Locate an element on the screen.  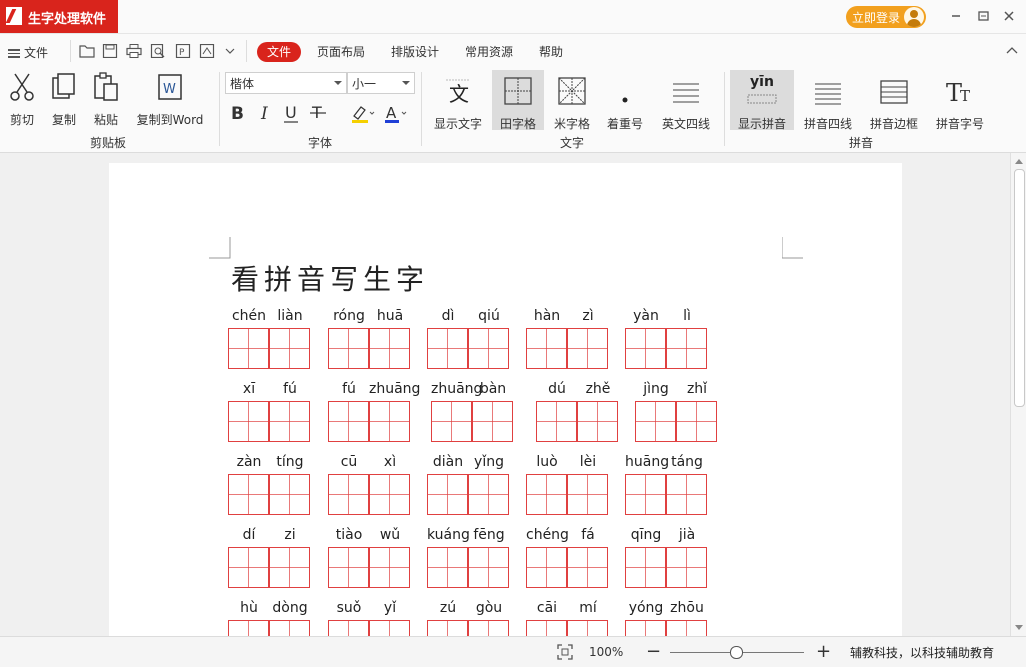
collapse-ribbon-icon is located at coordinates (1012, 51).